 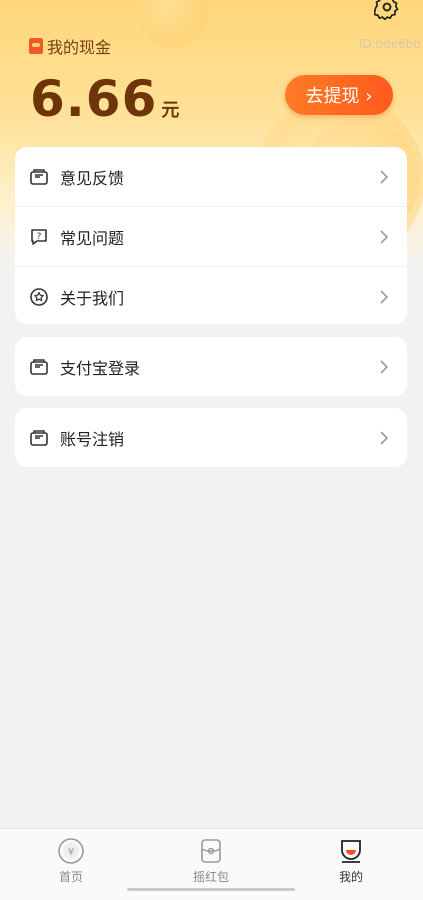 I want to click on cash-title: 我的现金, so click(x=70, y=46).